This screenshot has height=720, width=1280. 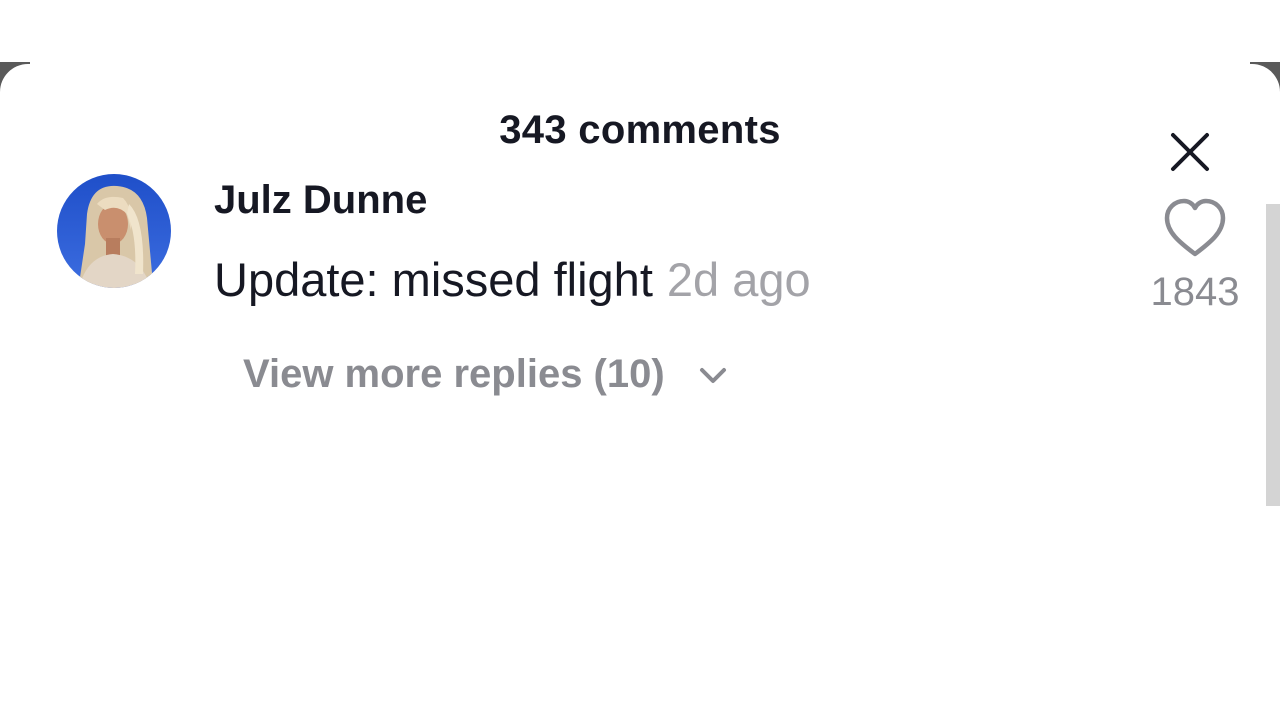 I want to click on comment-text: Update: missed flight, so click(x=433, y=279).